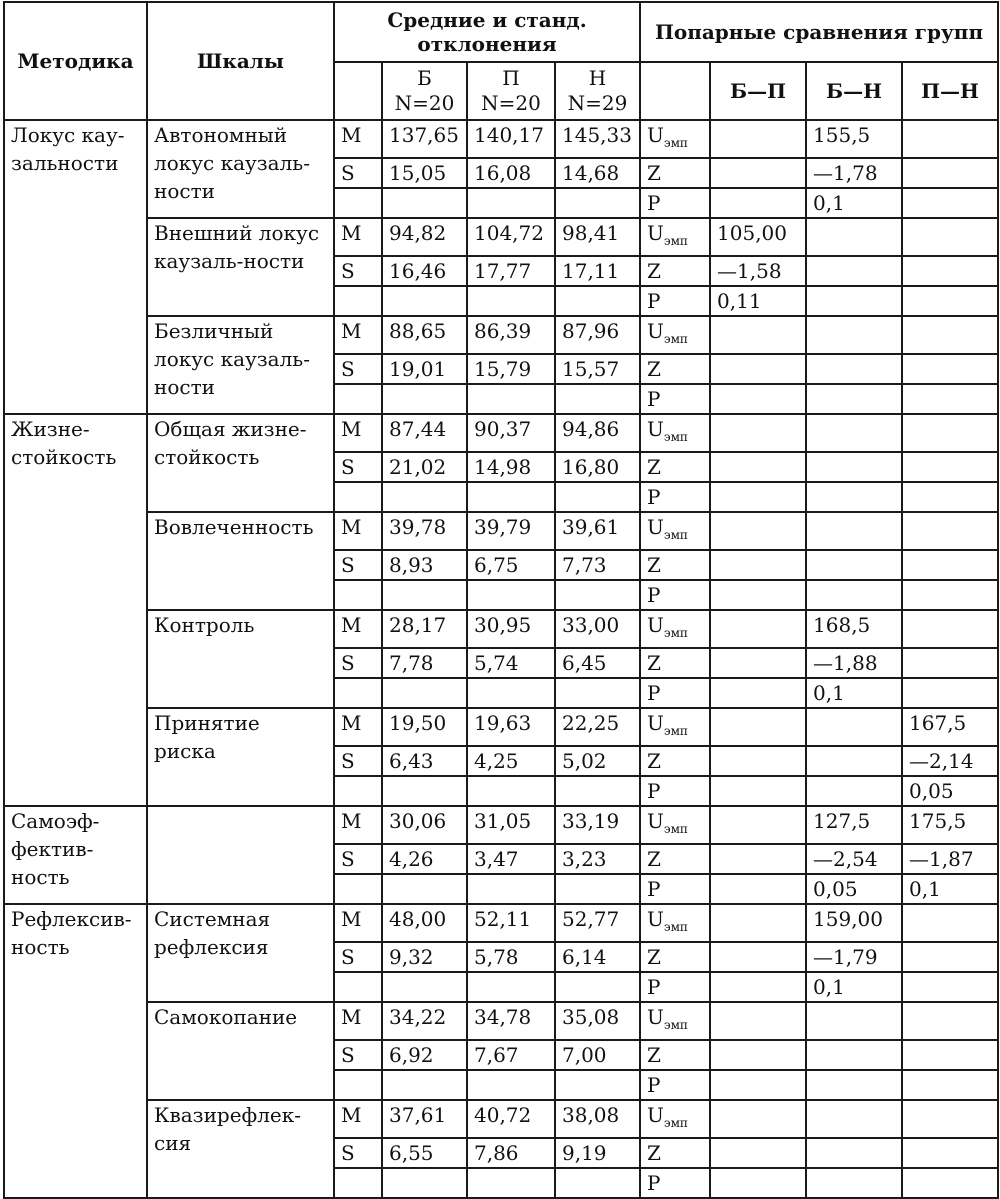  What do you see at coordinates (511, 859) in the screenshot?
I see `value-cell: 3,47` at bounding box center [511, 859].